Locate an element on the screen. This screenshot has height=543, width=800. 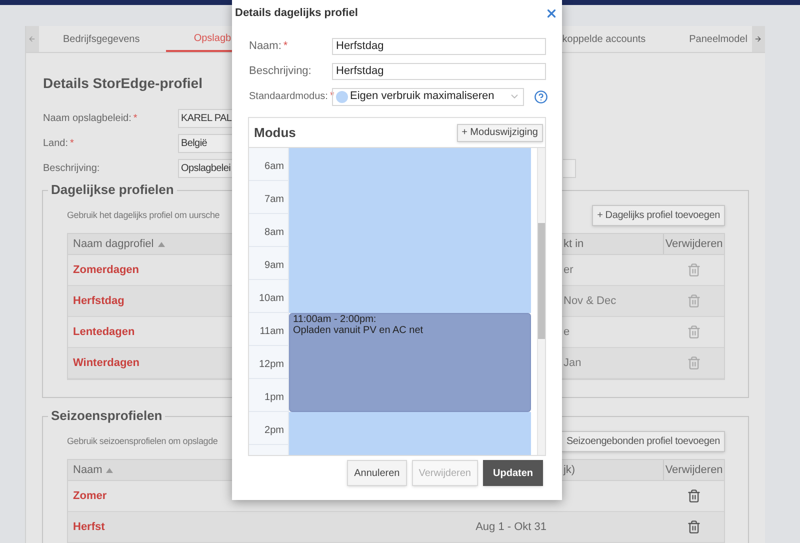
profile-name-link: Herfstdag is located at coordinates (98, 300).